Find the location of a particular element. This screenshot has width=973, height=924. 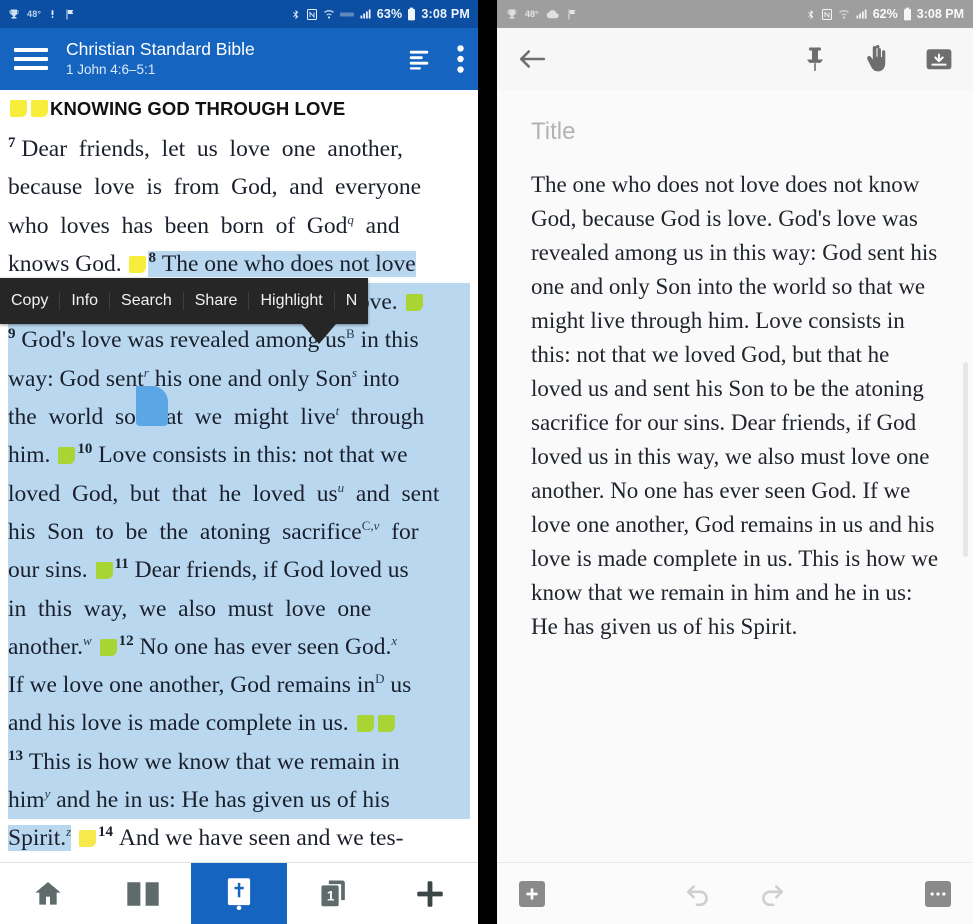

context-menu-caret is located at coordinates (319, 334).